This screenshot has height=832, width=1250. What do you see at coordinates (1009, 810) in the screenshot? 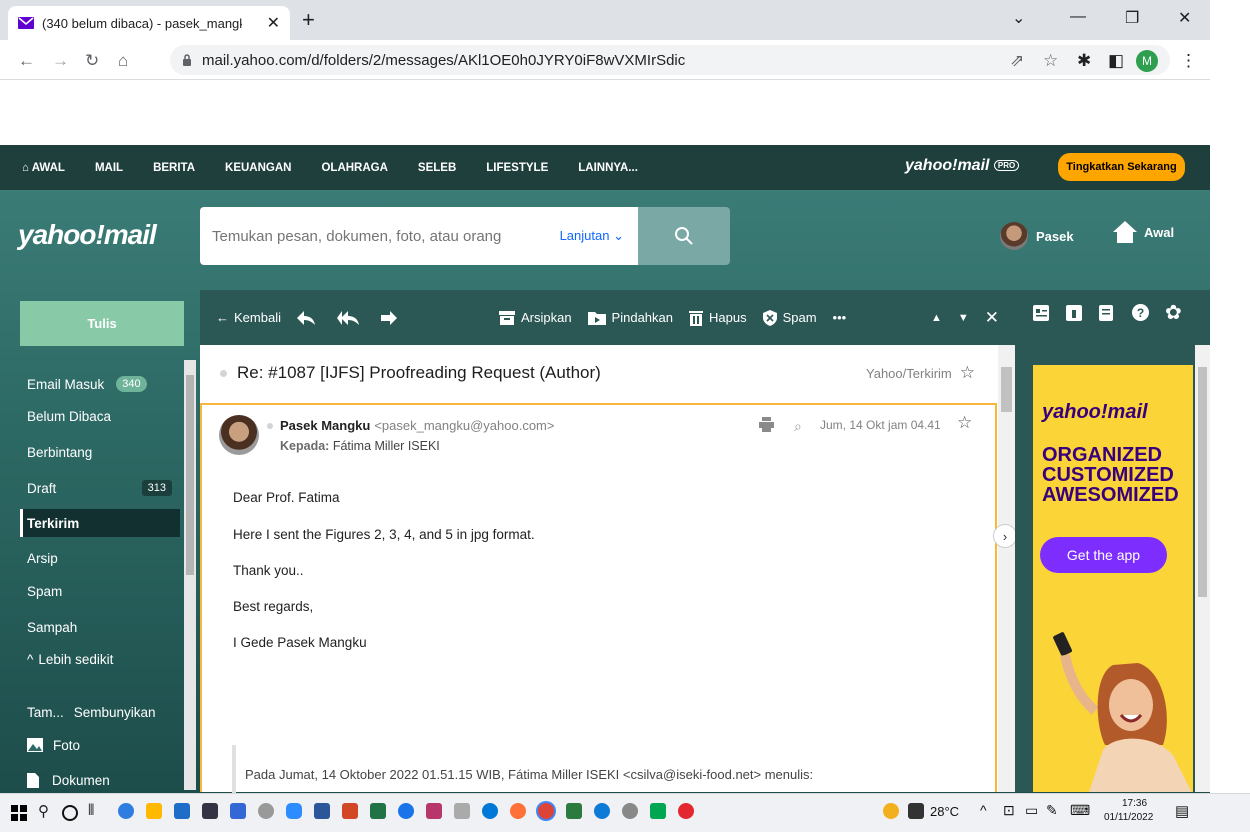
I see `network-icon: ⊡` at bounding box center [1009, 810].